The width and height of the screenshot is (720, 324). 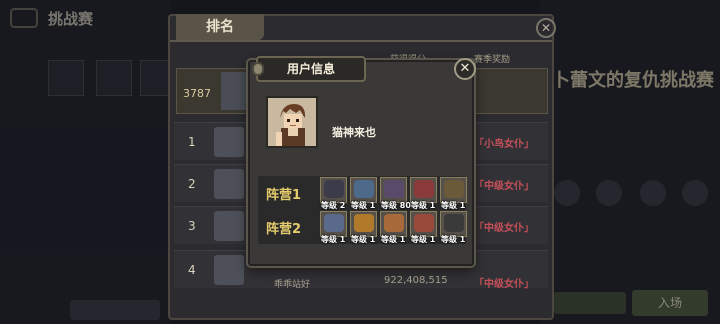 I want to click on team-label: 阵营2, so click(x=284, y=229).